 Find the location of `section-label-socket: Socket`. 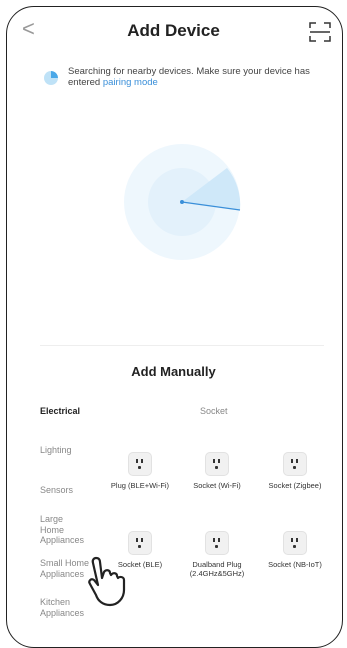

section-label-socket: Socket is located at coordinates (214, 411).